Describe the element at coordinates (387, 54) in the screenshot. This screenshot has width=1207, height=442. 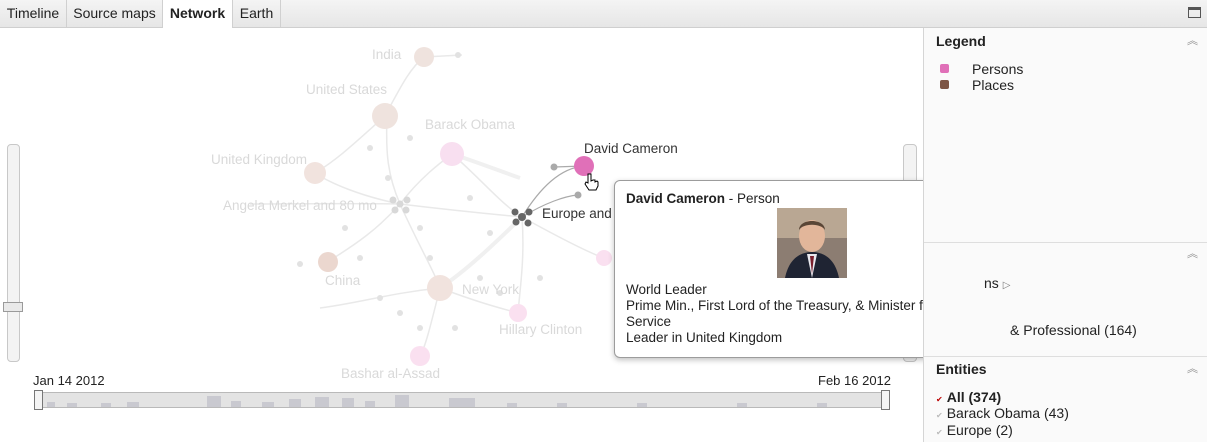
I see `label-india: India` at that location.